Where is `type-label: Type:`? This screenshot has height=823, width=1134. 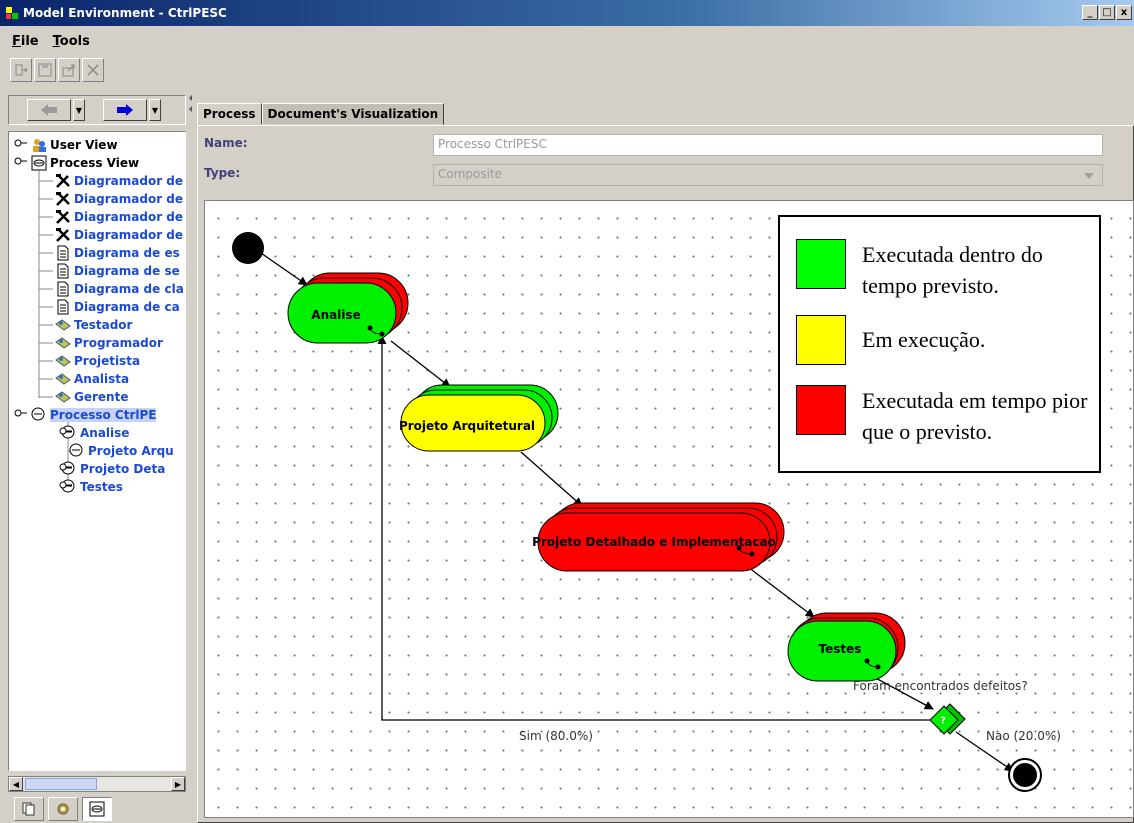 type-label: Type: is located at coordinates (222, 173).